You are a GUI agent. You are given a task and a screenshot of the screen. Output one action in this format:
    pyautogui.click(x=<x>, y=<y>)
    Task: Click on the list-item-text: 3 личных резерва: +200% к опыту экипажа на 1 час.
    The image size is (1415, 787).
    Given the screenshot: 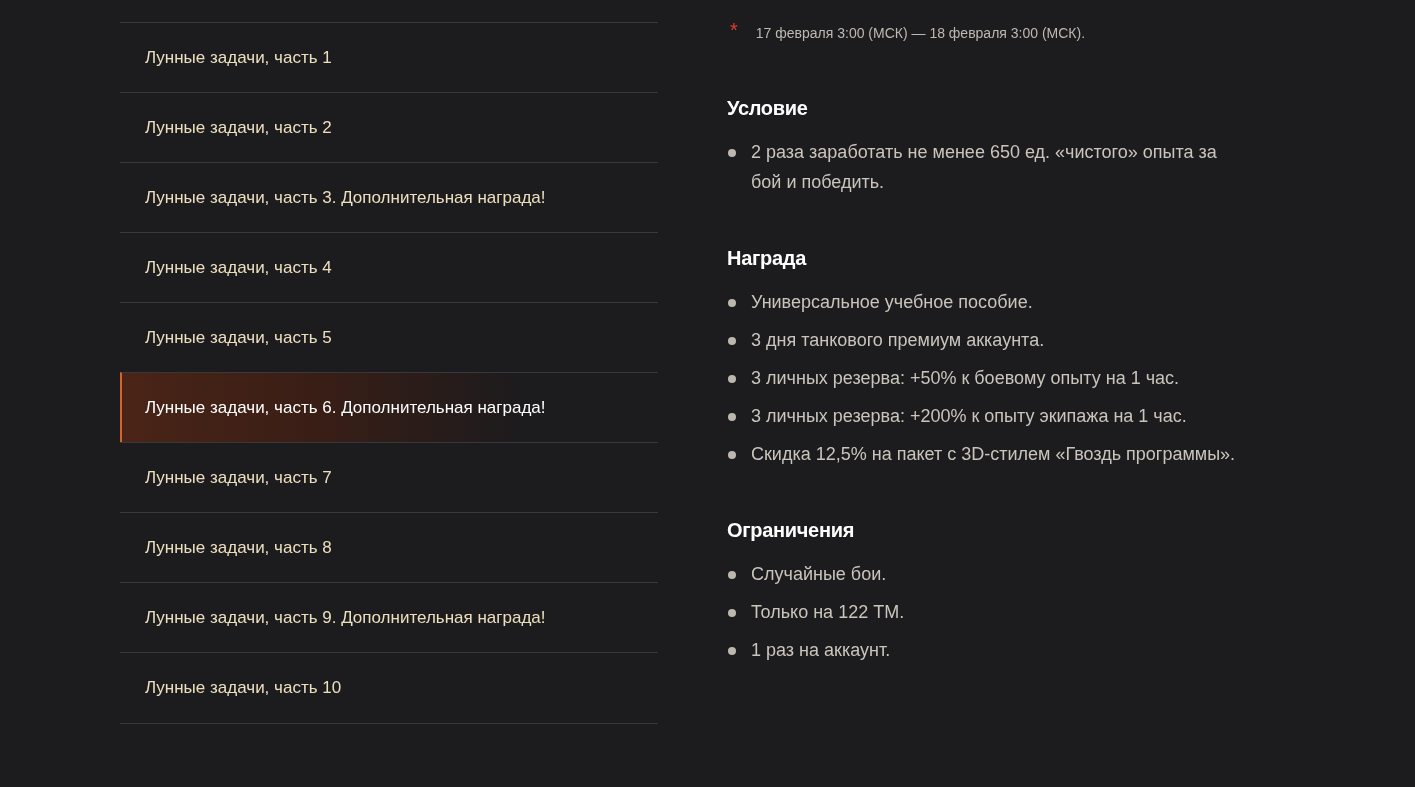 What is the action you would take?
    pyautogui.click(x=969, y=416)
    